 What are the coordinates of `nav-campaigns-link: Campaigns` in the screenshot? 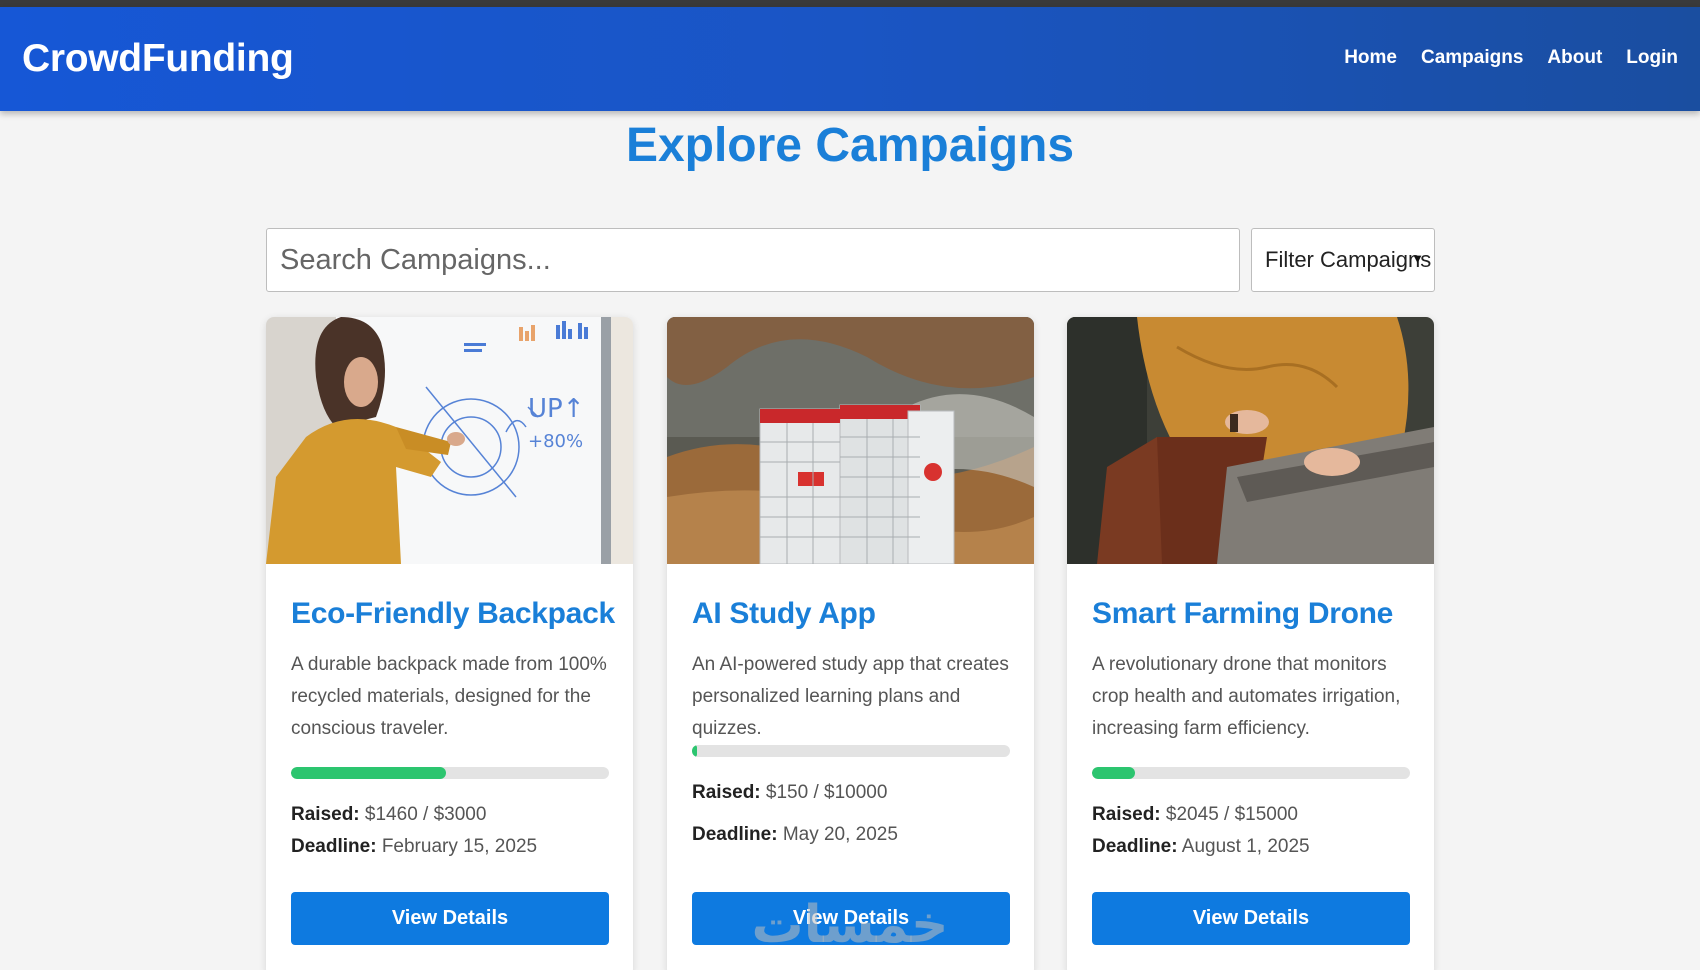 It's located at (1472, 58).